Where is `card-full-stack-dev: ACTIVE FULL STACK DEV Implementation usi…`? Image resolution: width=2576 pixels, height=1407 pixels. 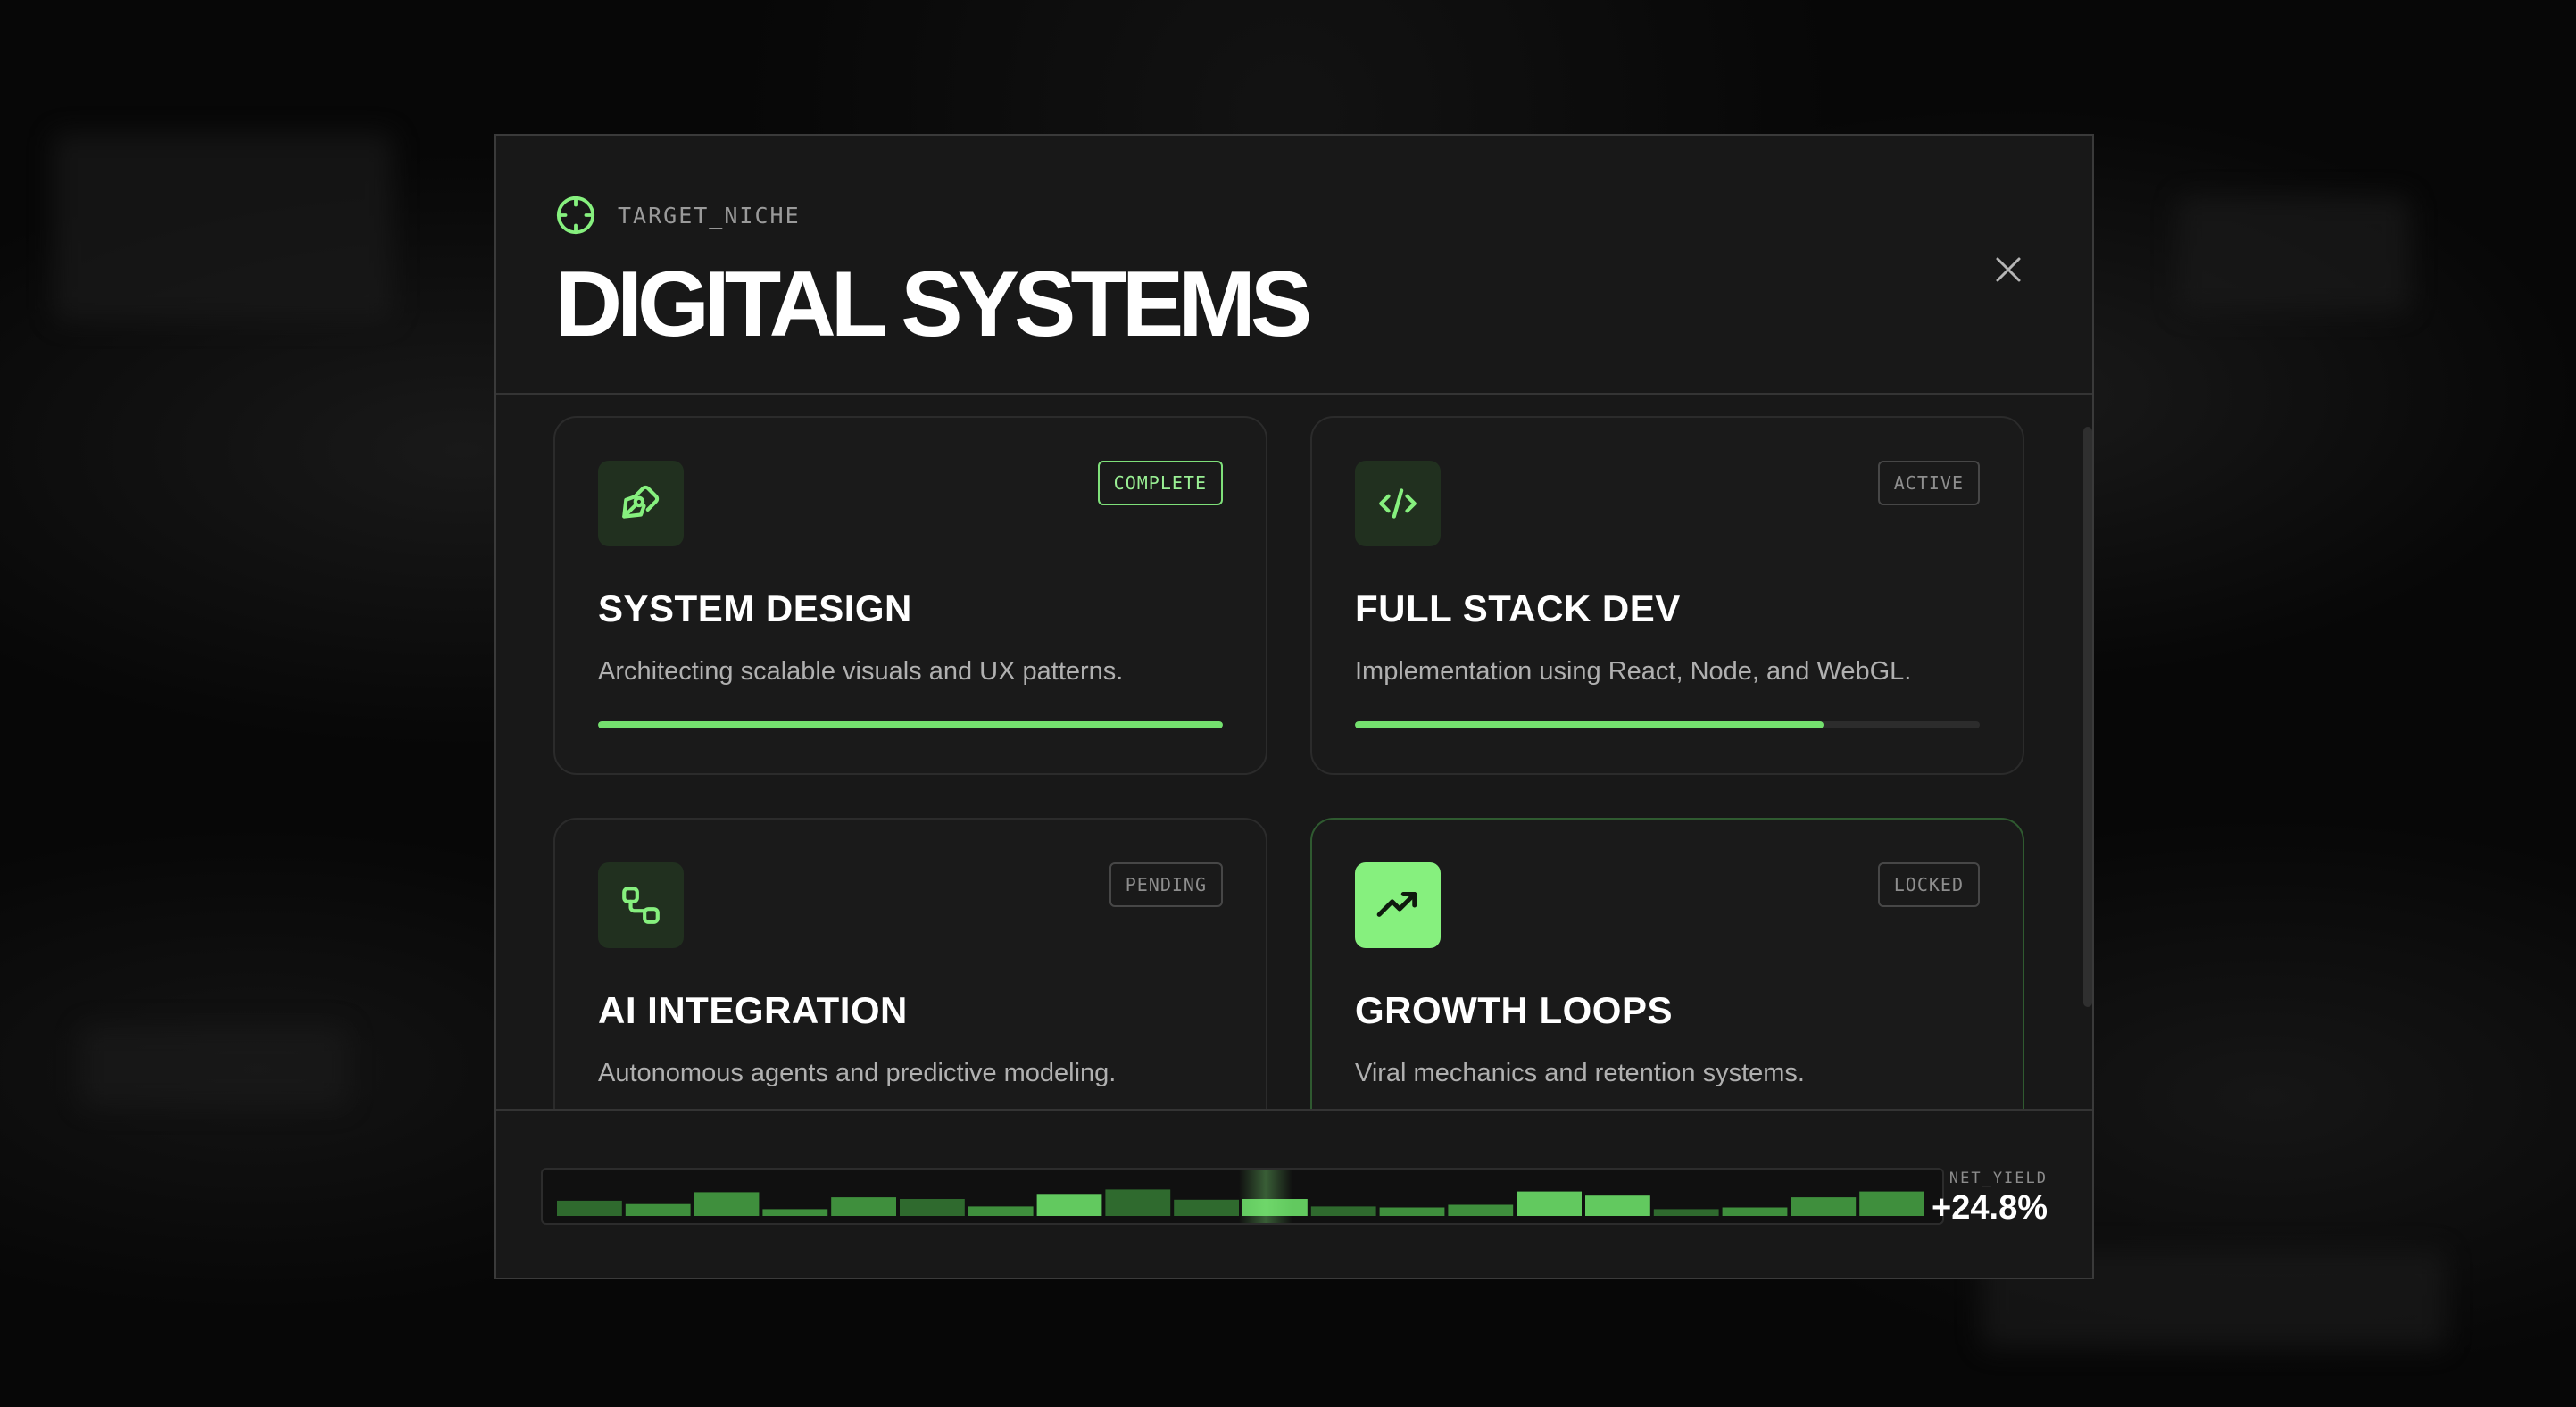 card-full-stack-dev: ACTIVE FULL STACK DEV Implementation usi… is located at coordinates (1667, 595).